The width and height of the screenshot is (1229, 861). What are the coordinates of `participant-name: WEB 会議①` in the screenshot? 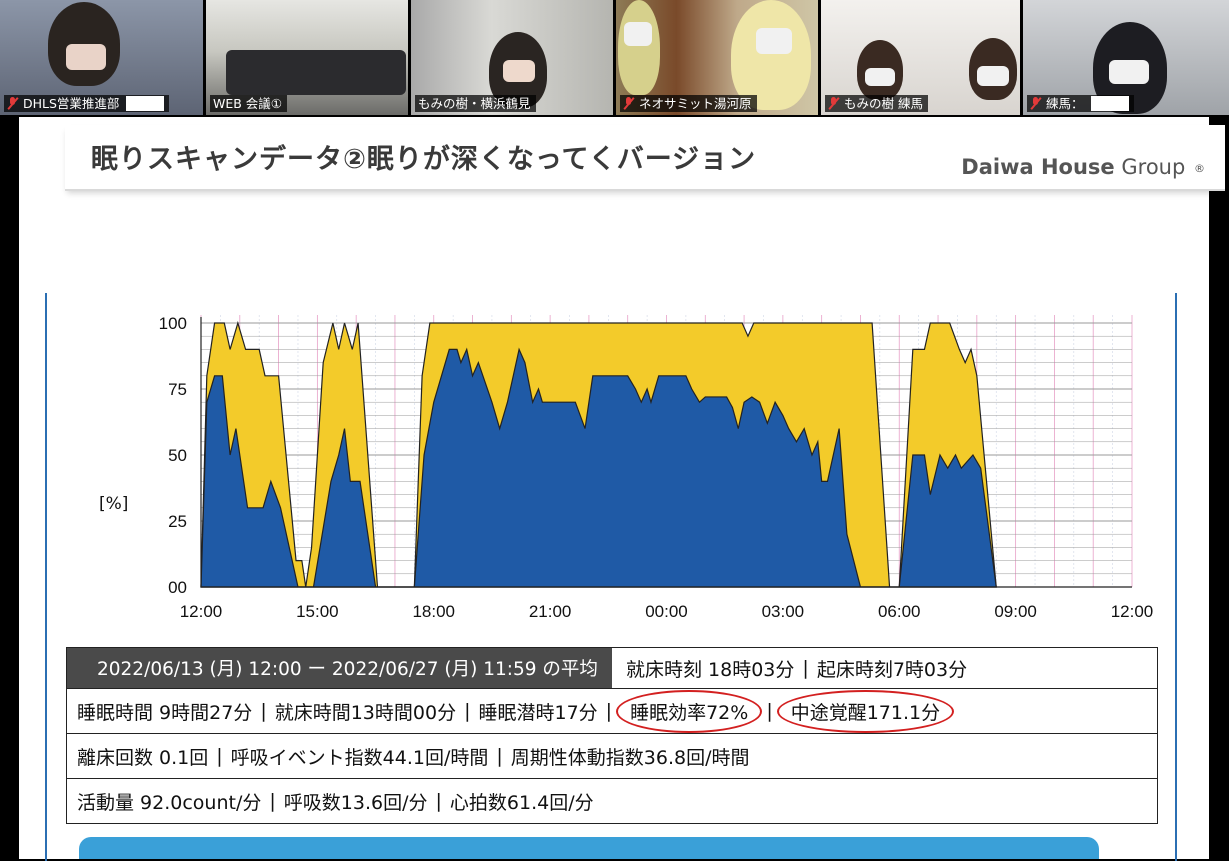 It's located at (248, 103).